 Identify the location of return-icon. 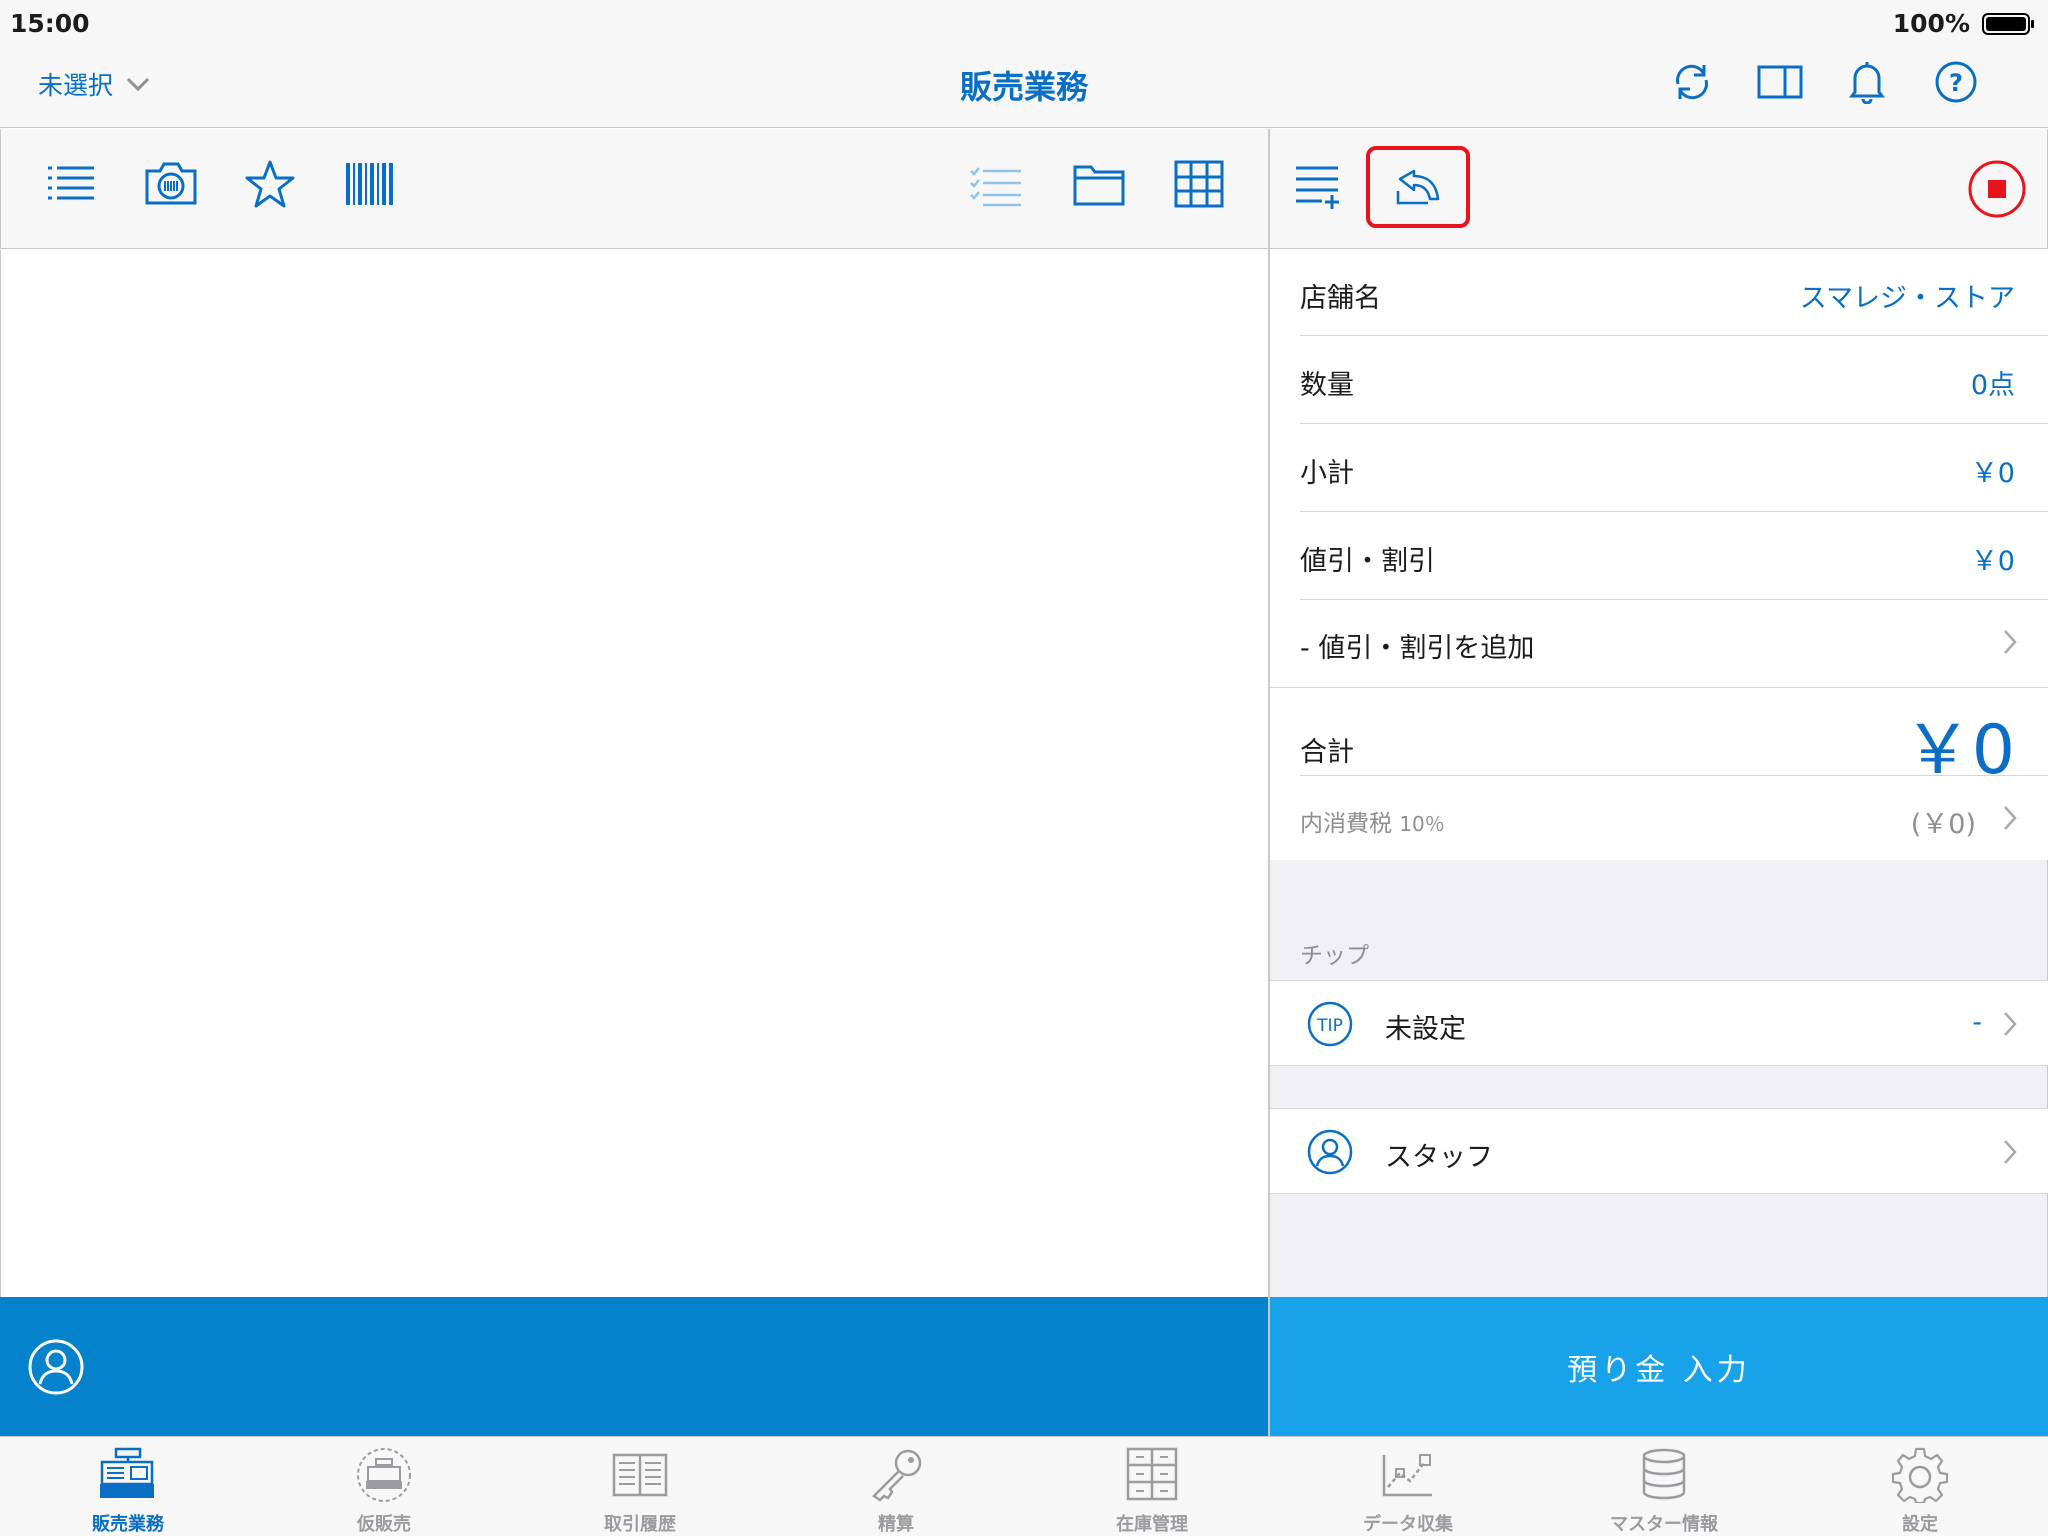
(1418, 187).